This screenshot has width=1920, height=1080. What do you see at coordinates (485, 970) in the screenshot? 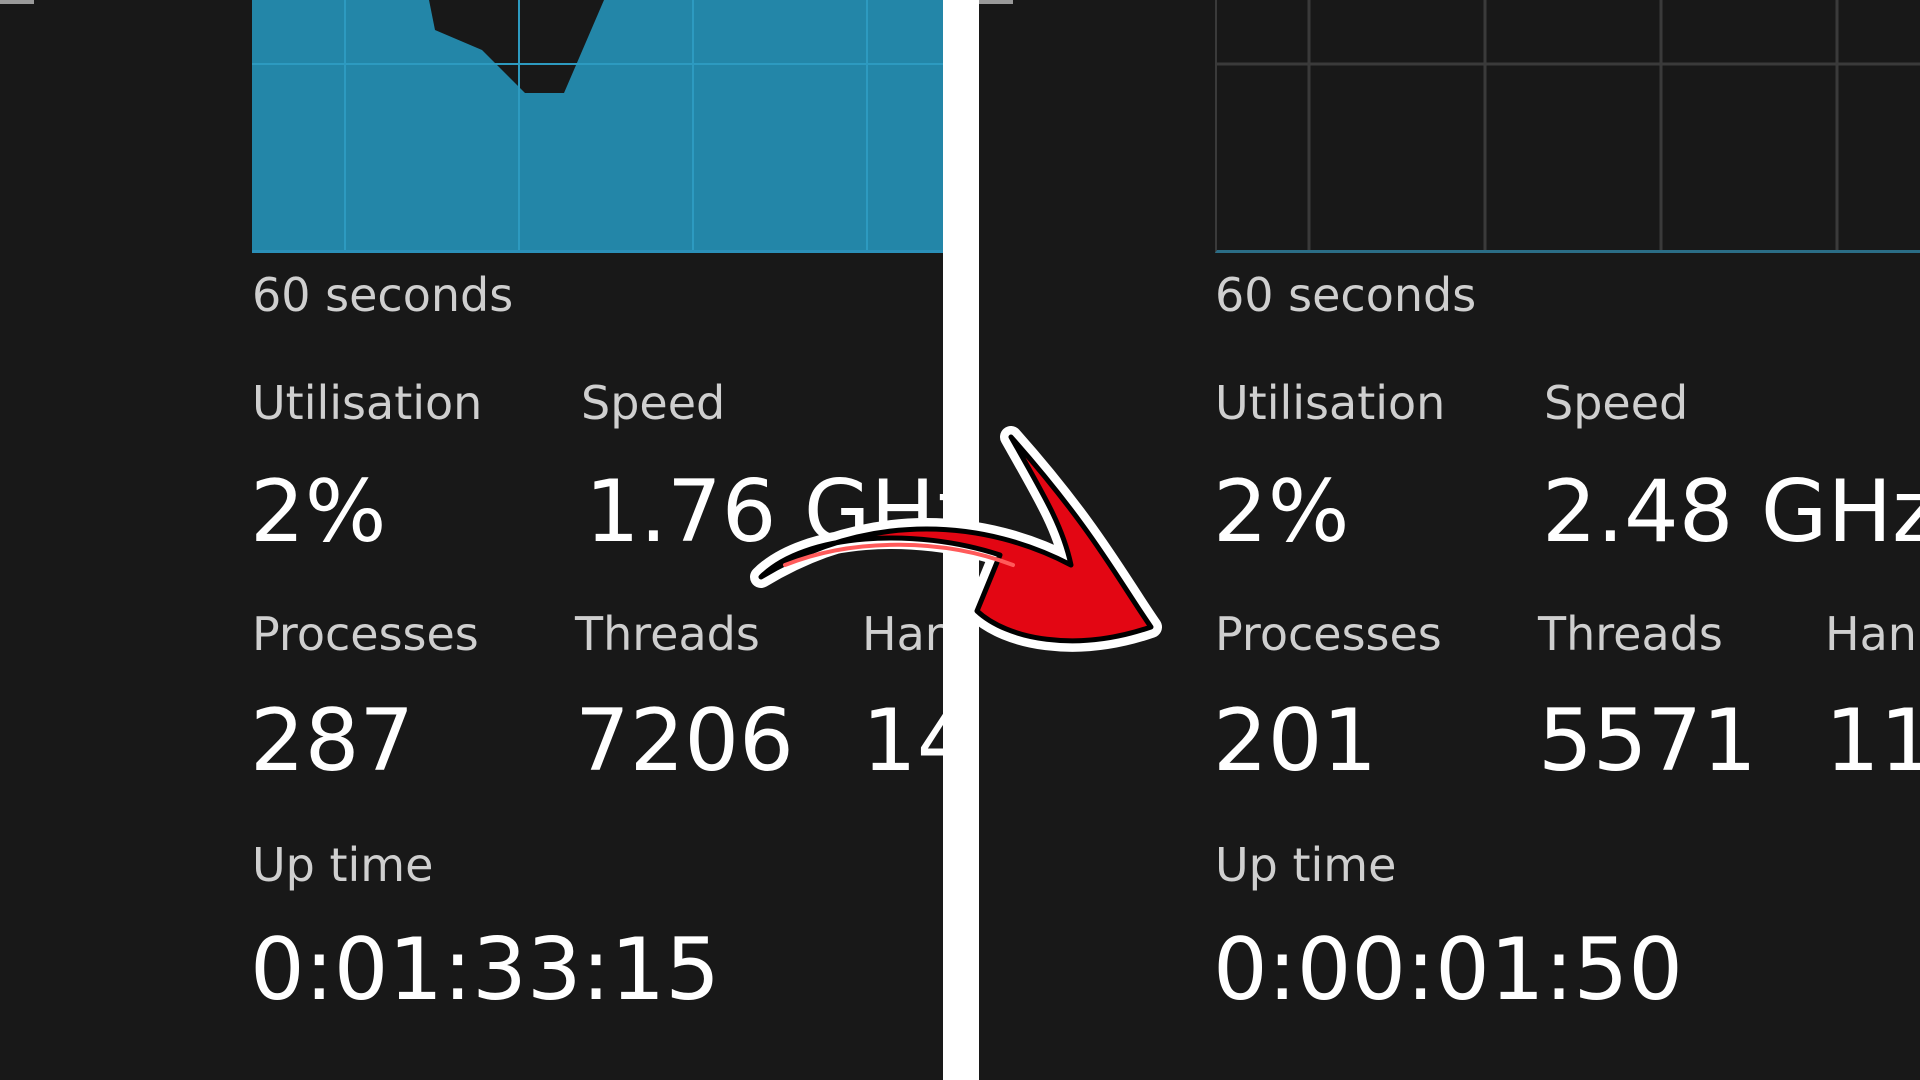
I see `uptime-value: 0:01:33:15` at bounding box center [485, 970].